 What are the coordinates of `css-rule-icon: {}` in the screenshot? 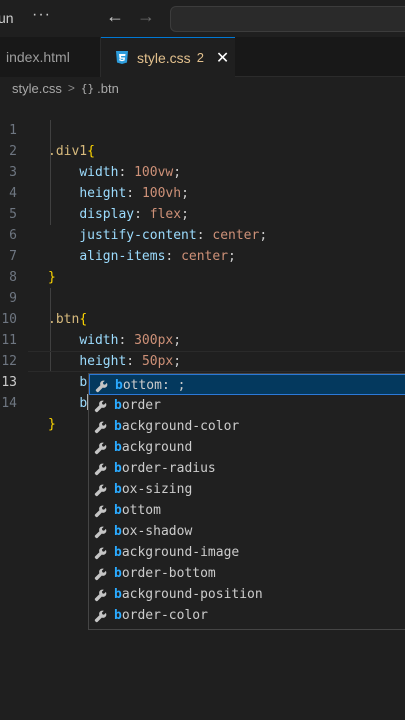 It's located at (87, 88).